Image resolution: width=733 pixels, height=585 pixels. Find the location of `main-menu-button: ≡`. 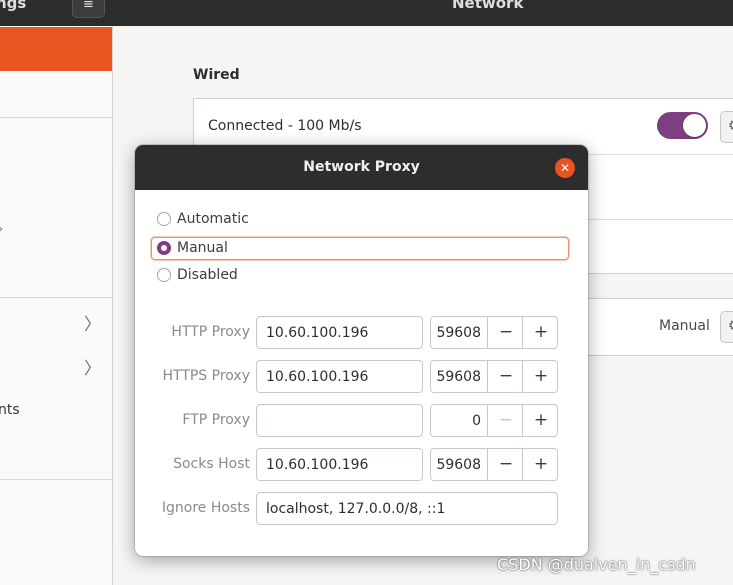

main-menu-button: ≡ is located at coordinates (88, 9).